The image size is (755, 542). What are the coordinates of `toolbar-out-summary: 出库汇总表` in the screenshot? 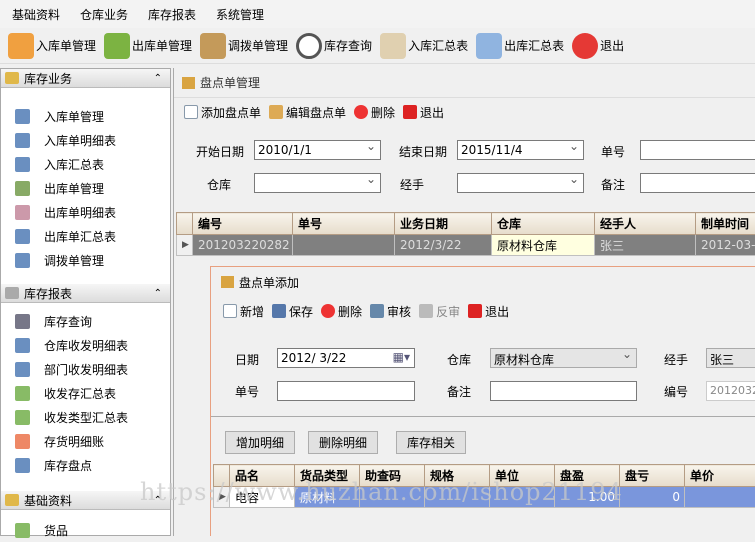 It's located at (520, 46).